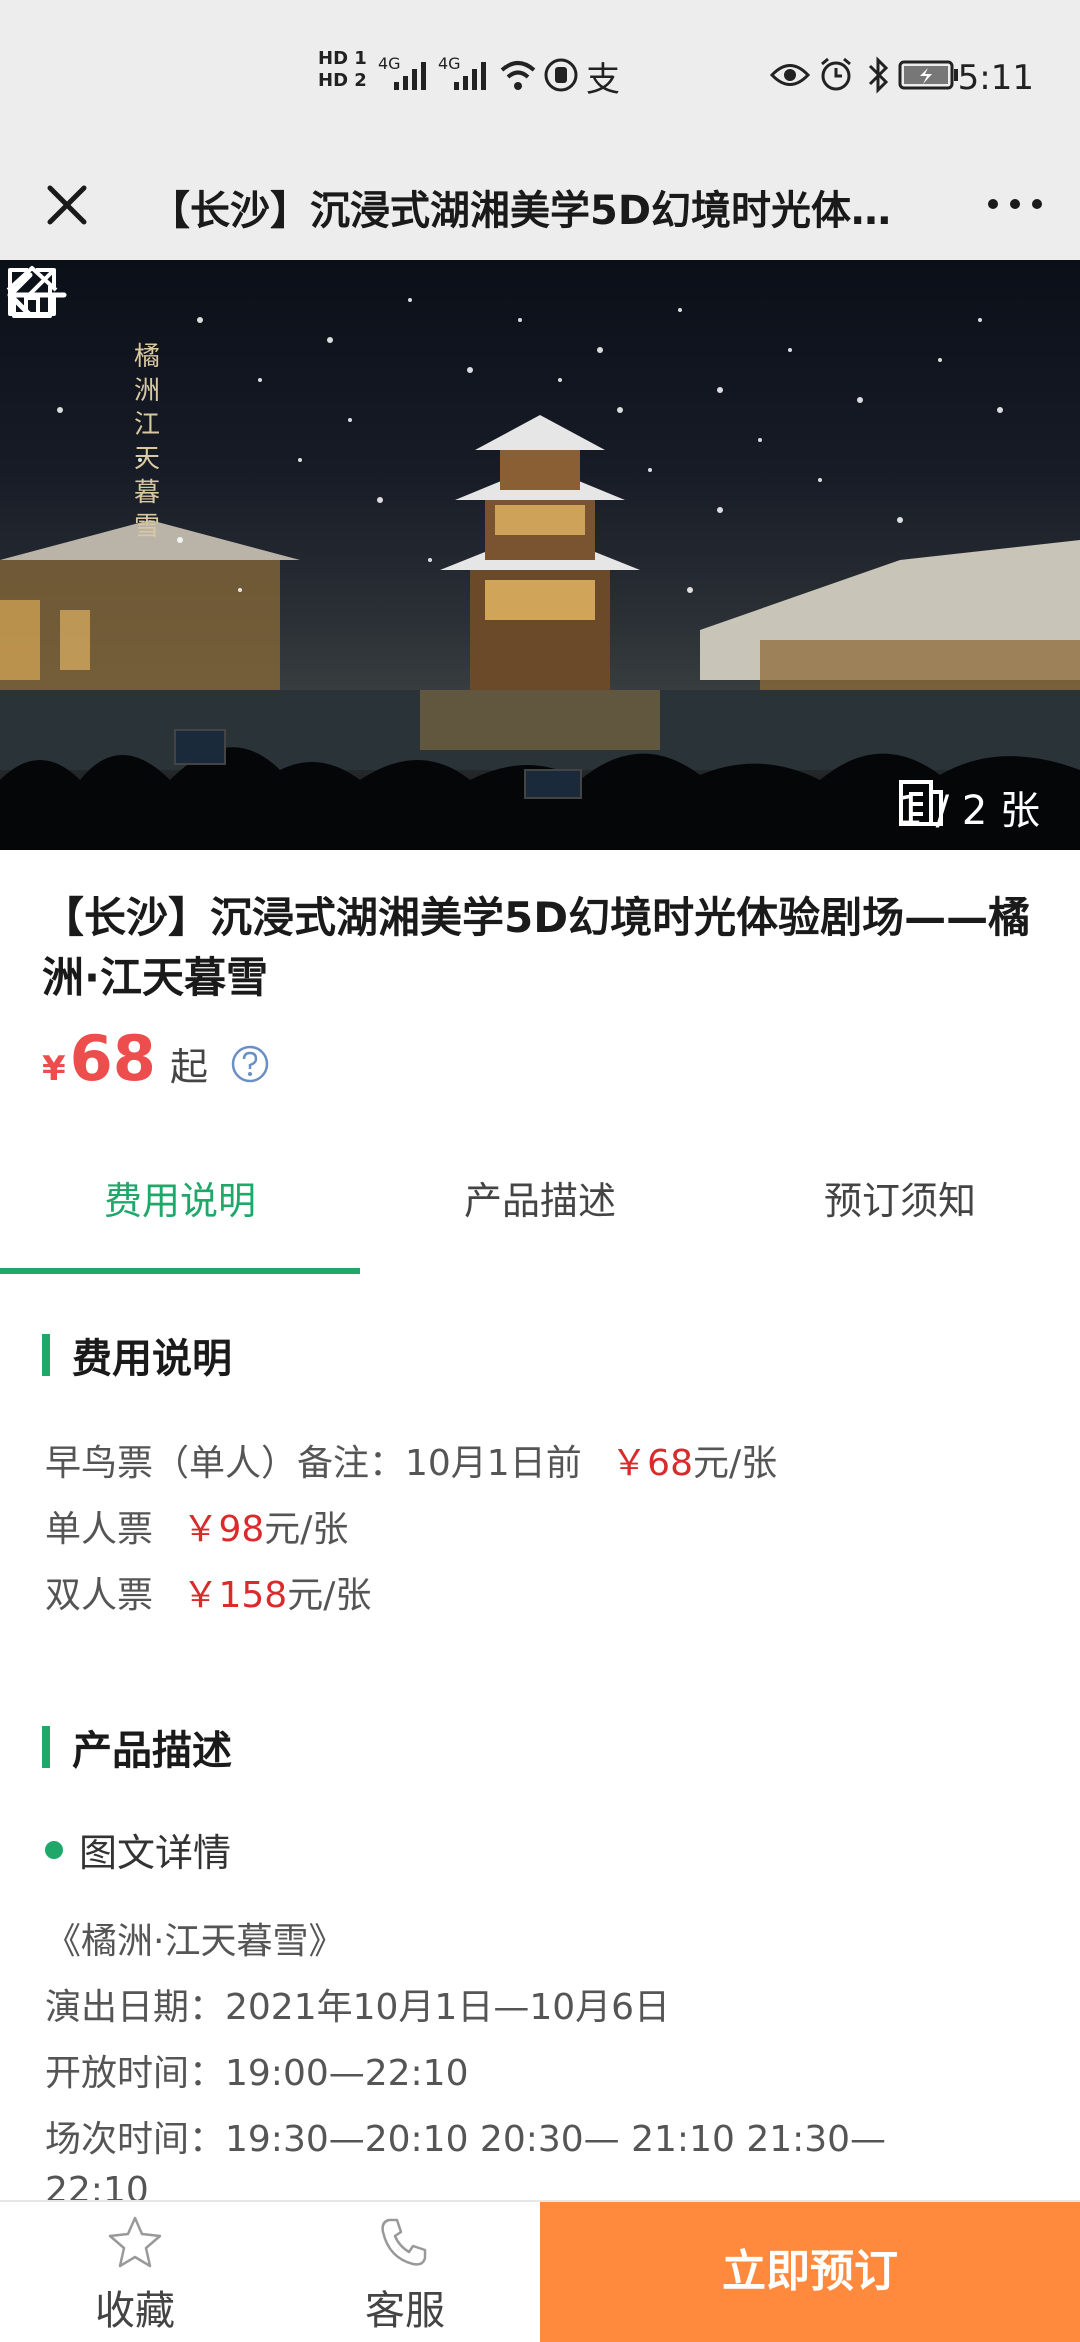 This screenshot has width=1080, height=2342. Describe the element at coordinates (155, 1853) in the screenshot. I see `description-subheading-text: 图文详情` at that location.